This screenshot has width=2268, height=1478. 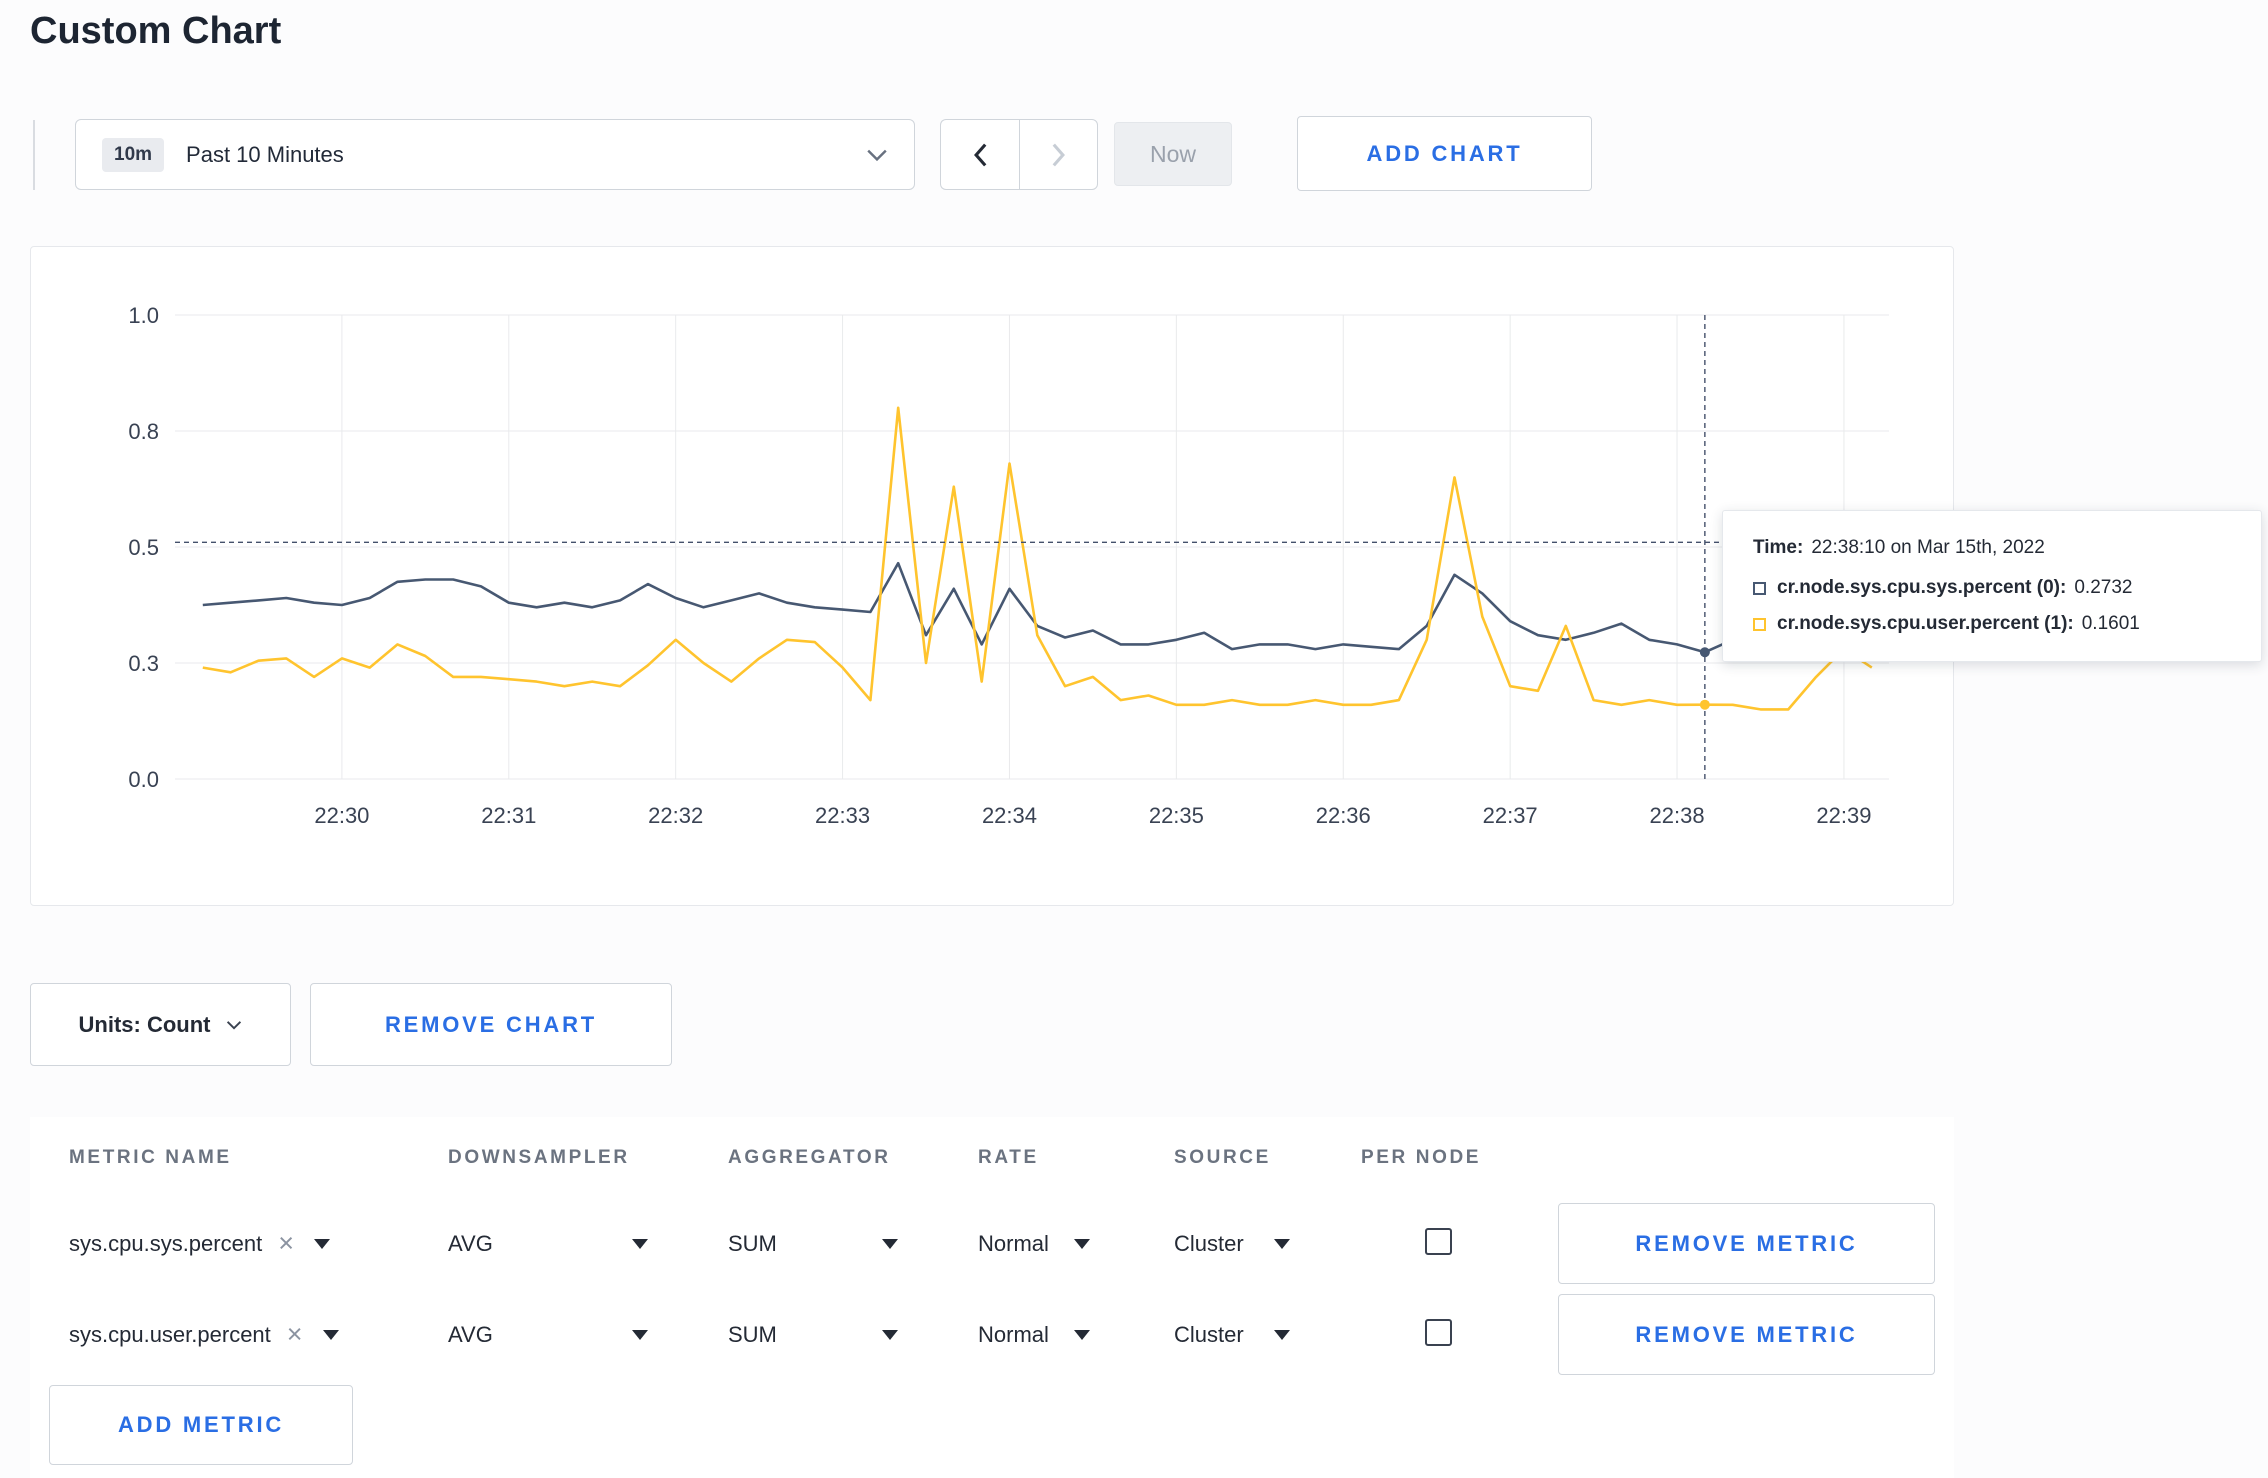 I want to click on chevron-right-icon, so click(x=1058, y=154).